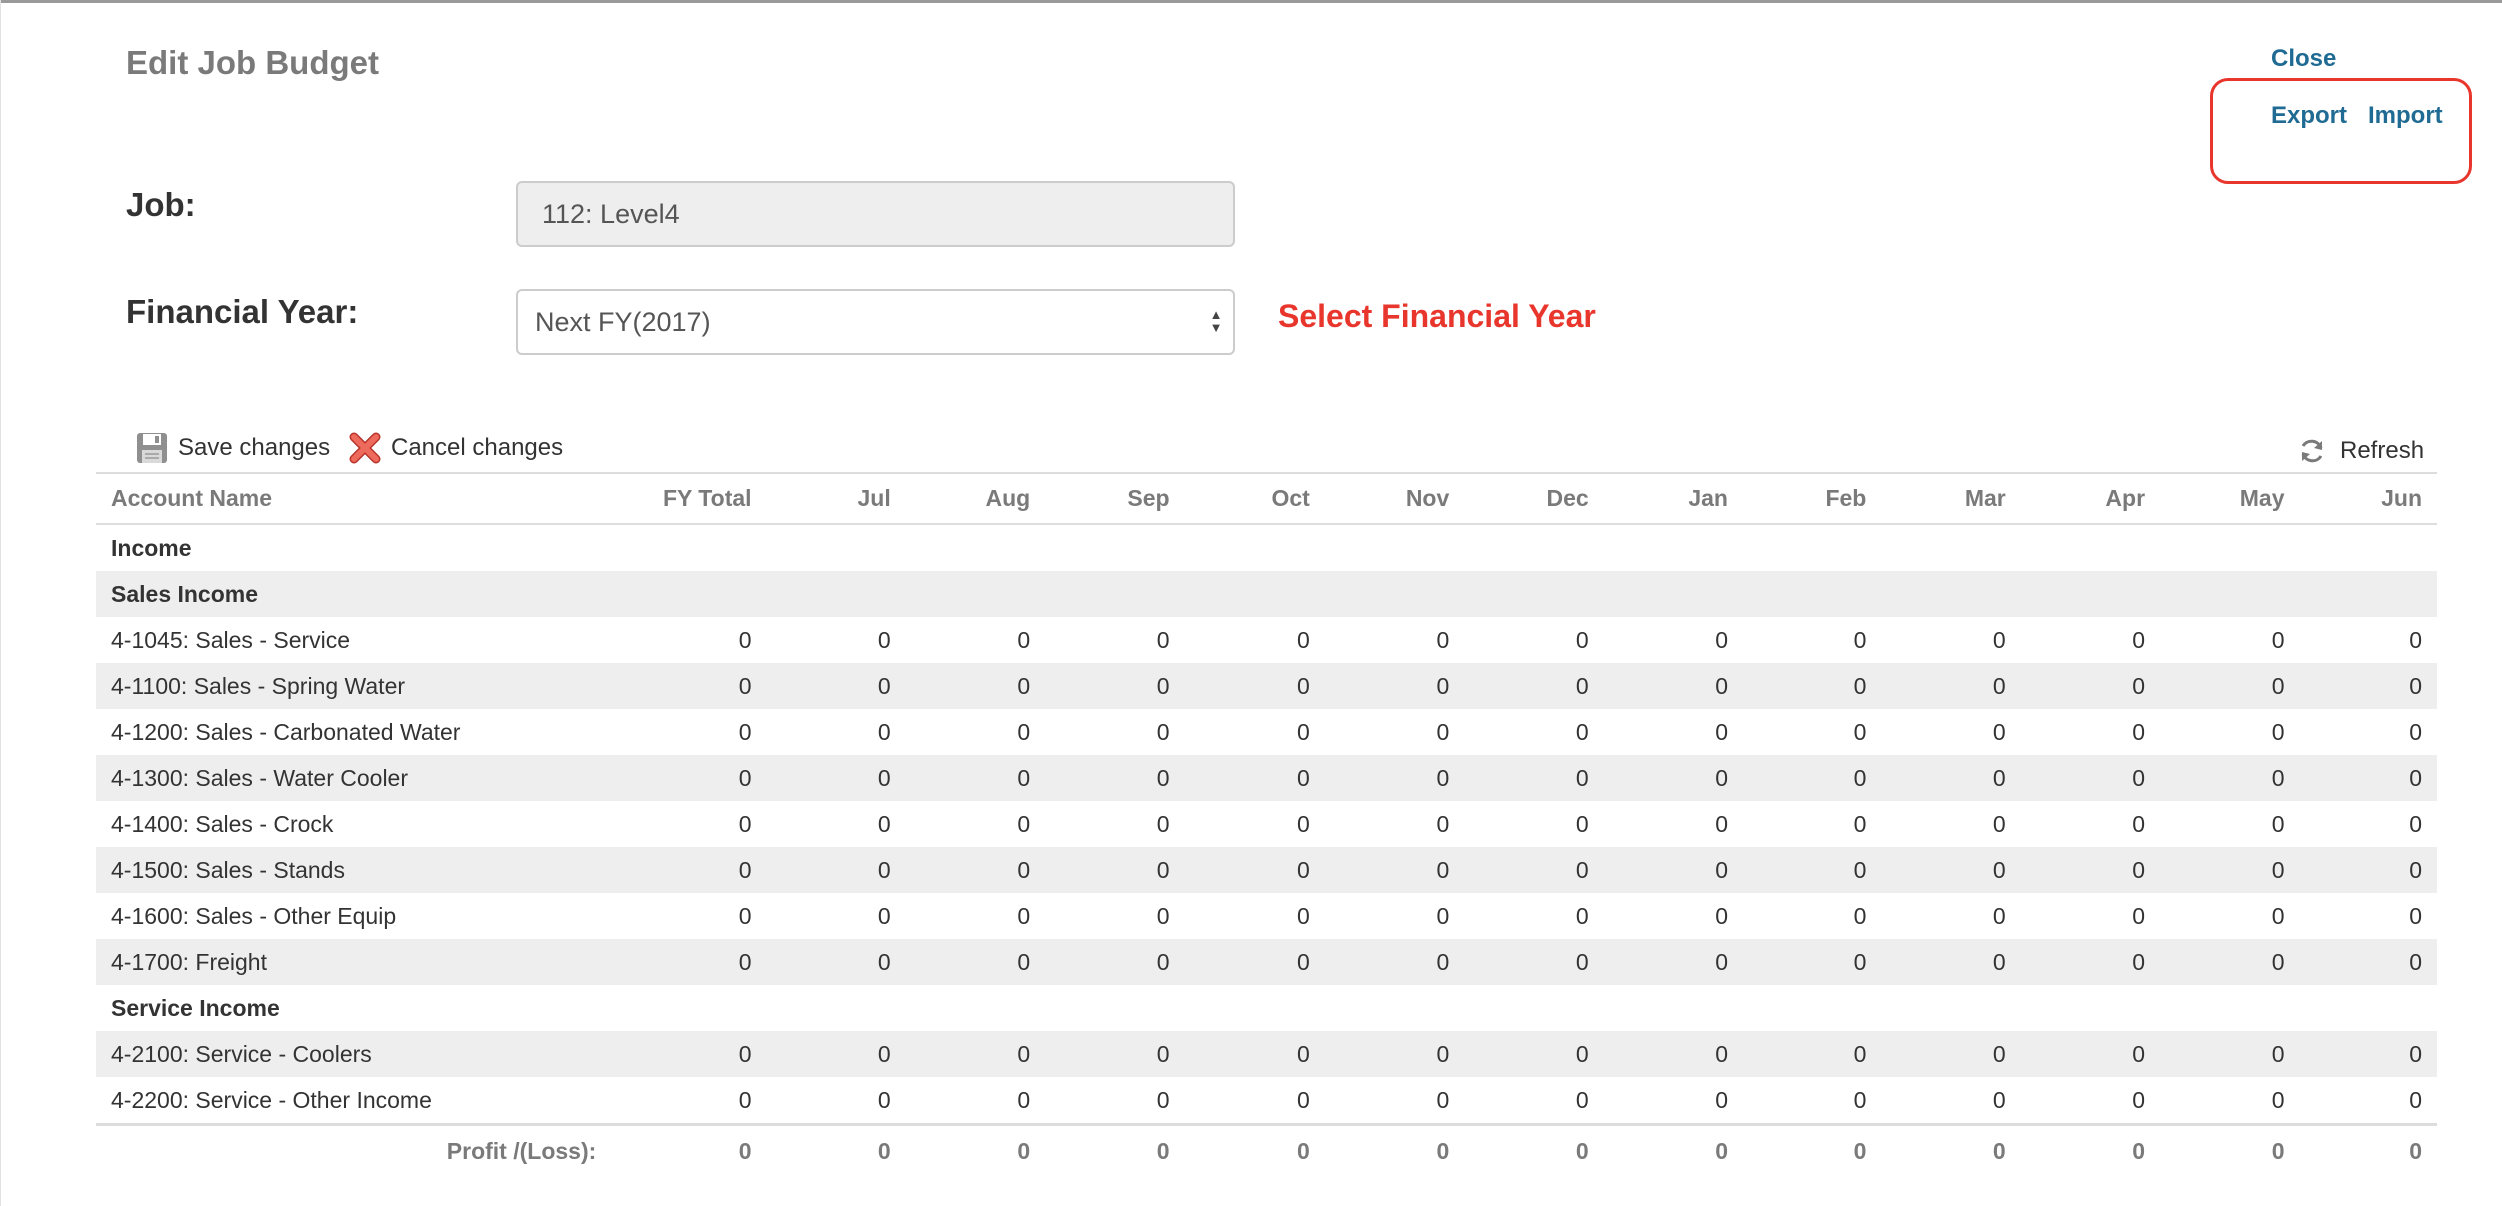  I want to click on column-header-account-name: Account Name, so click(354, 498).